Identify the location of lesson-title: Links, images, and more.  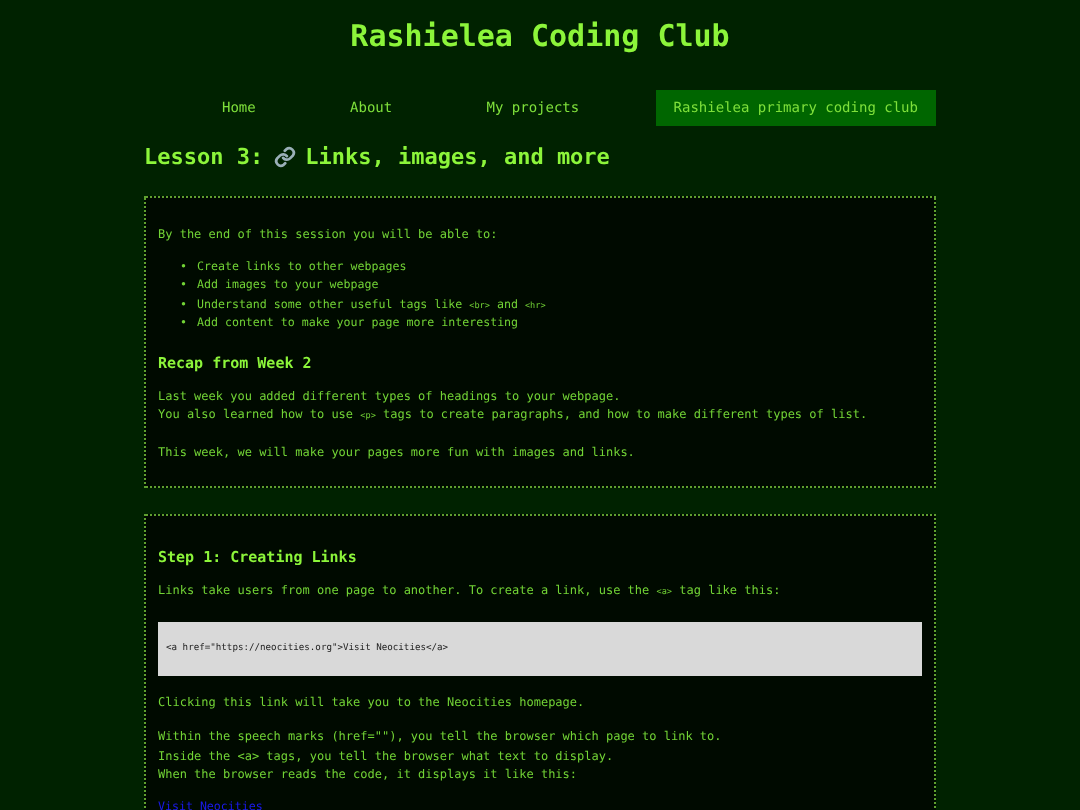
(457, 157).